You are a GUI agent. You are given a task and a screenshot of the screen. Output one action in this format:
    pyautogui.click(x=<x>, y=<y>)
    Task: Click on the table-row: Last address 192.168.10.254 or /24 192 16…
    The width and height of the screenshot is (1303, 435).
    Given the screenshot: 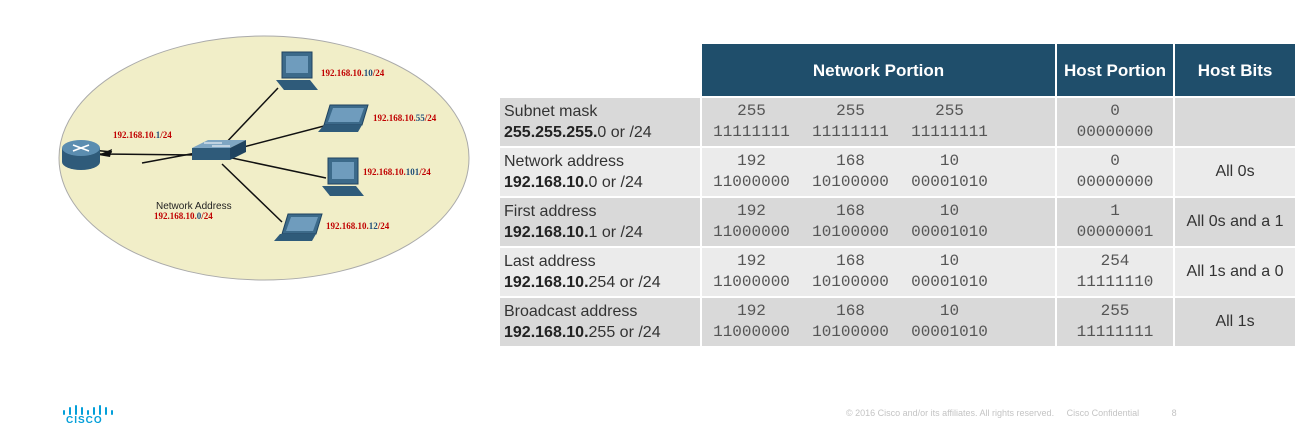 What is the action you would take?
    pyautogui.click(x=897, y=272)
    